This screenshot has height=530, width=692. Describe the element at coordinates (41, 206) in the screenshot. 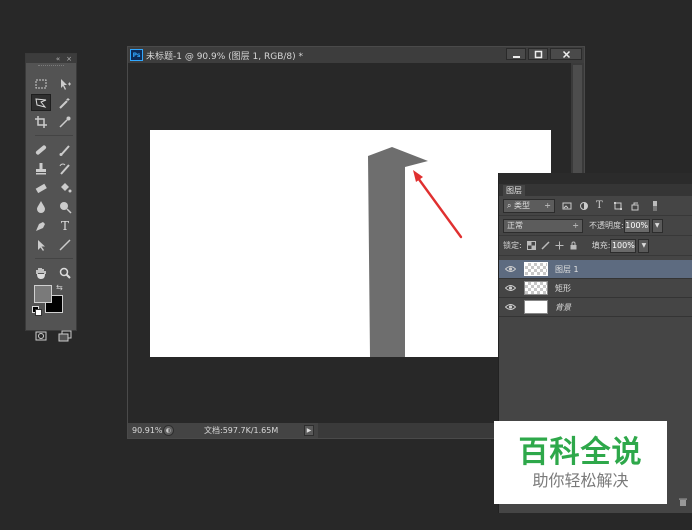

I see `blur-tool` at that location.